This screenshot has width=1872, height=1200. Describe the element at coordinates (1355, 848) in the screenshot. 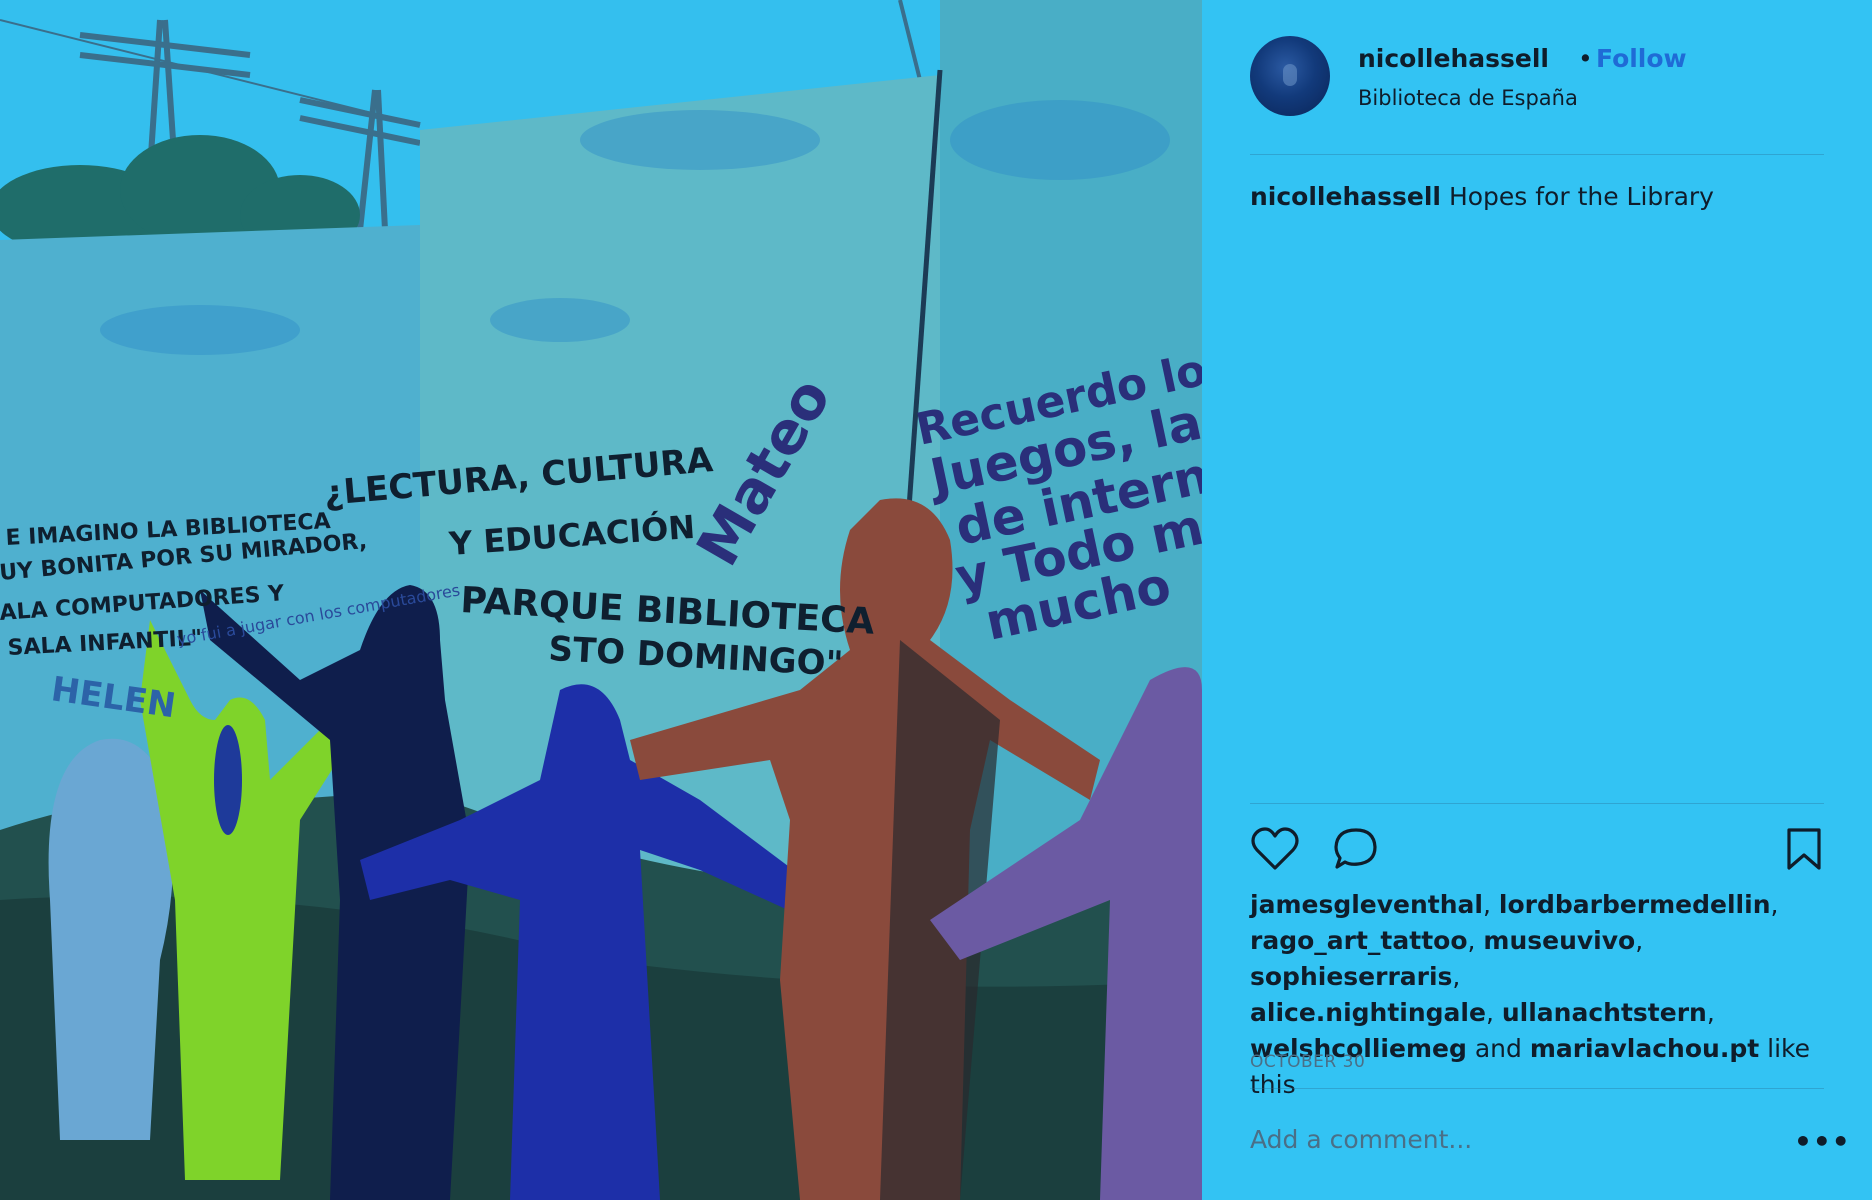

I see `speech-bubble-icon` at that location.